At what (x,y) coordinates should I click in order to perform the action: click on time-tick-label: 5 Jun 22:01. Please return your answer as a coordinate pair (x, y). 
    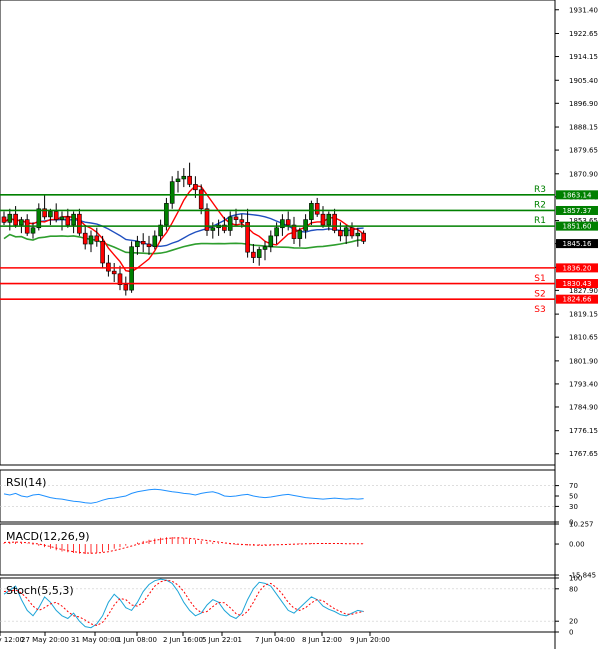
    Looking at the image, I should click on (222, 640).